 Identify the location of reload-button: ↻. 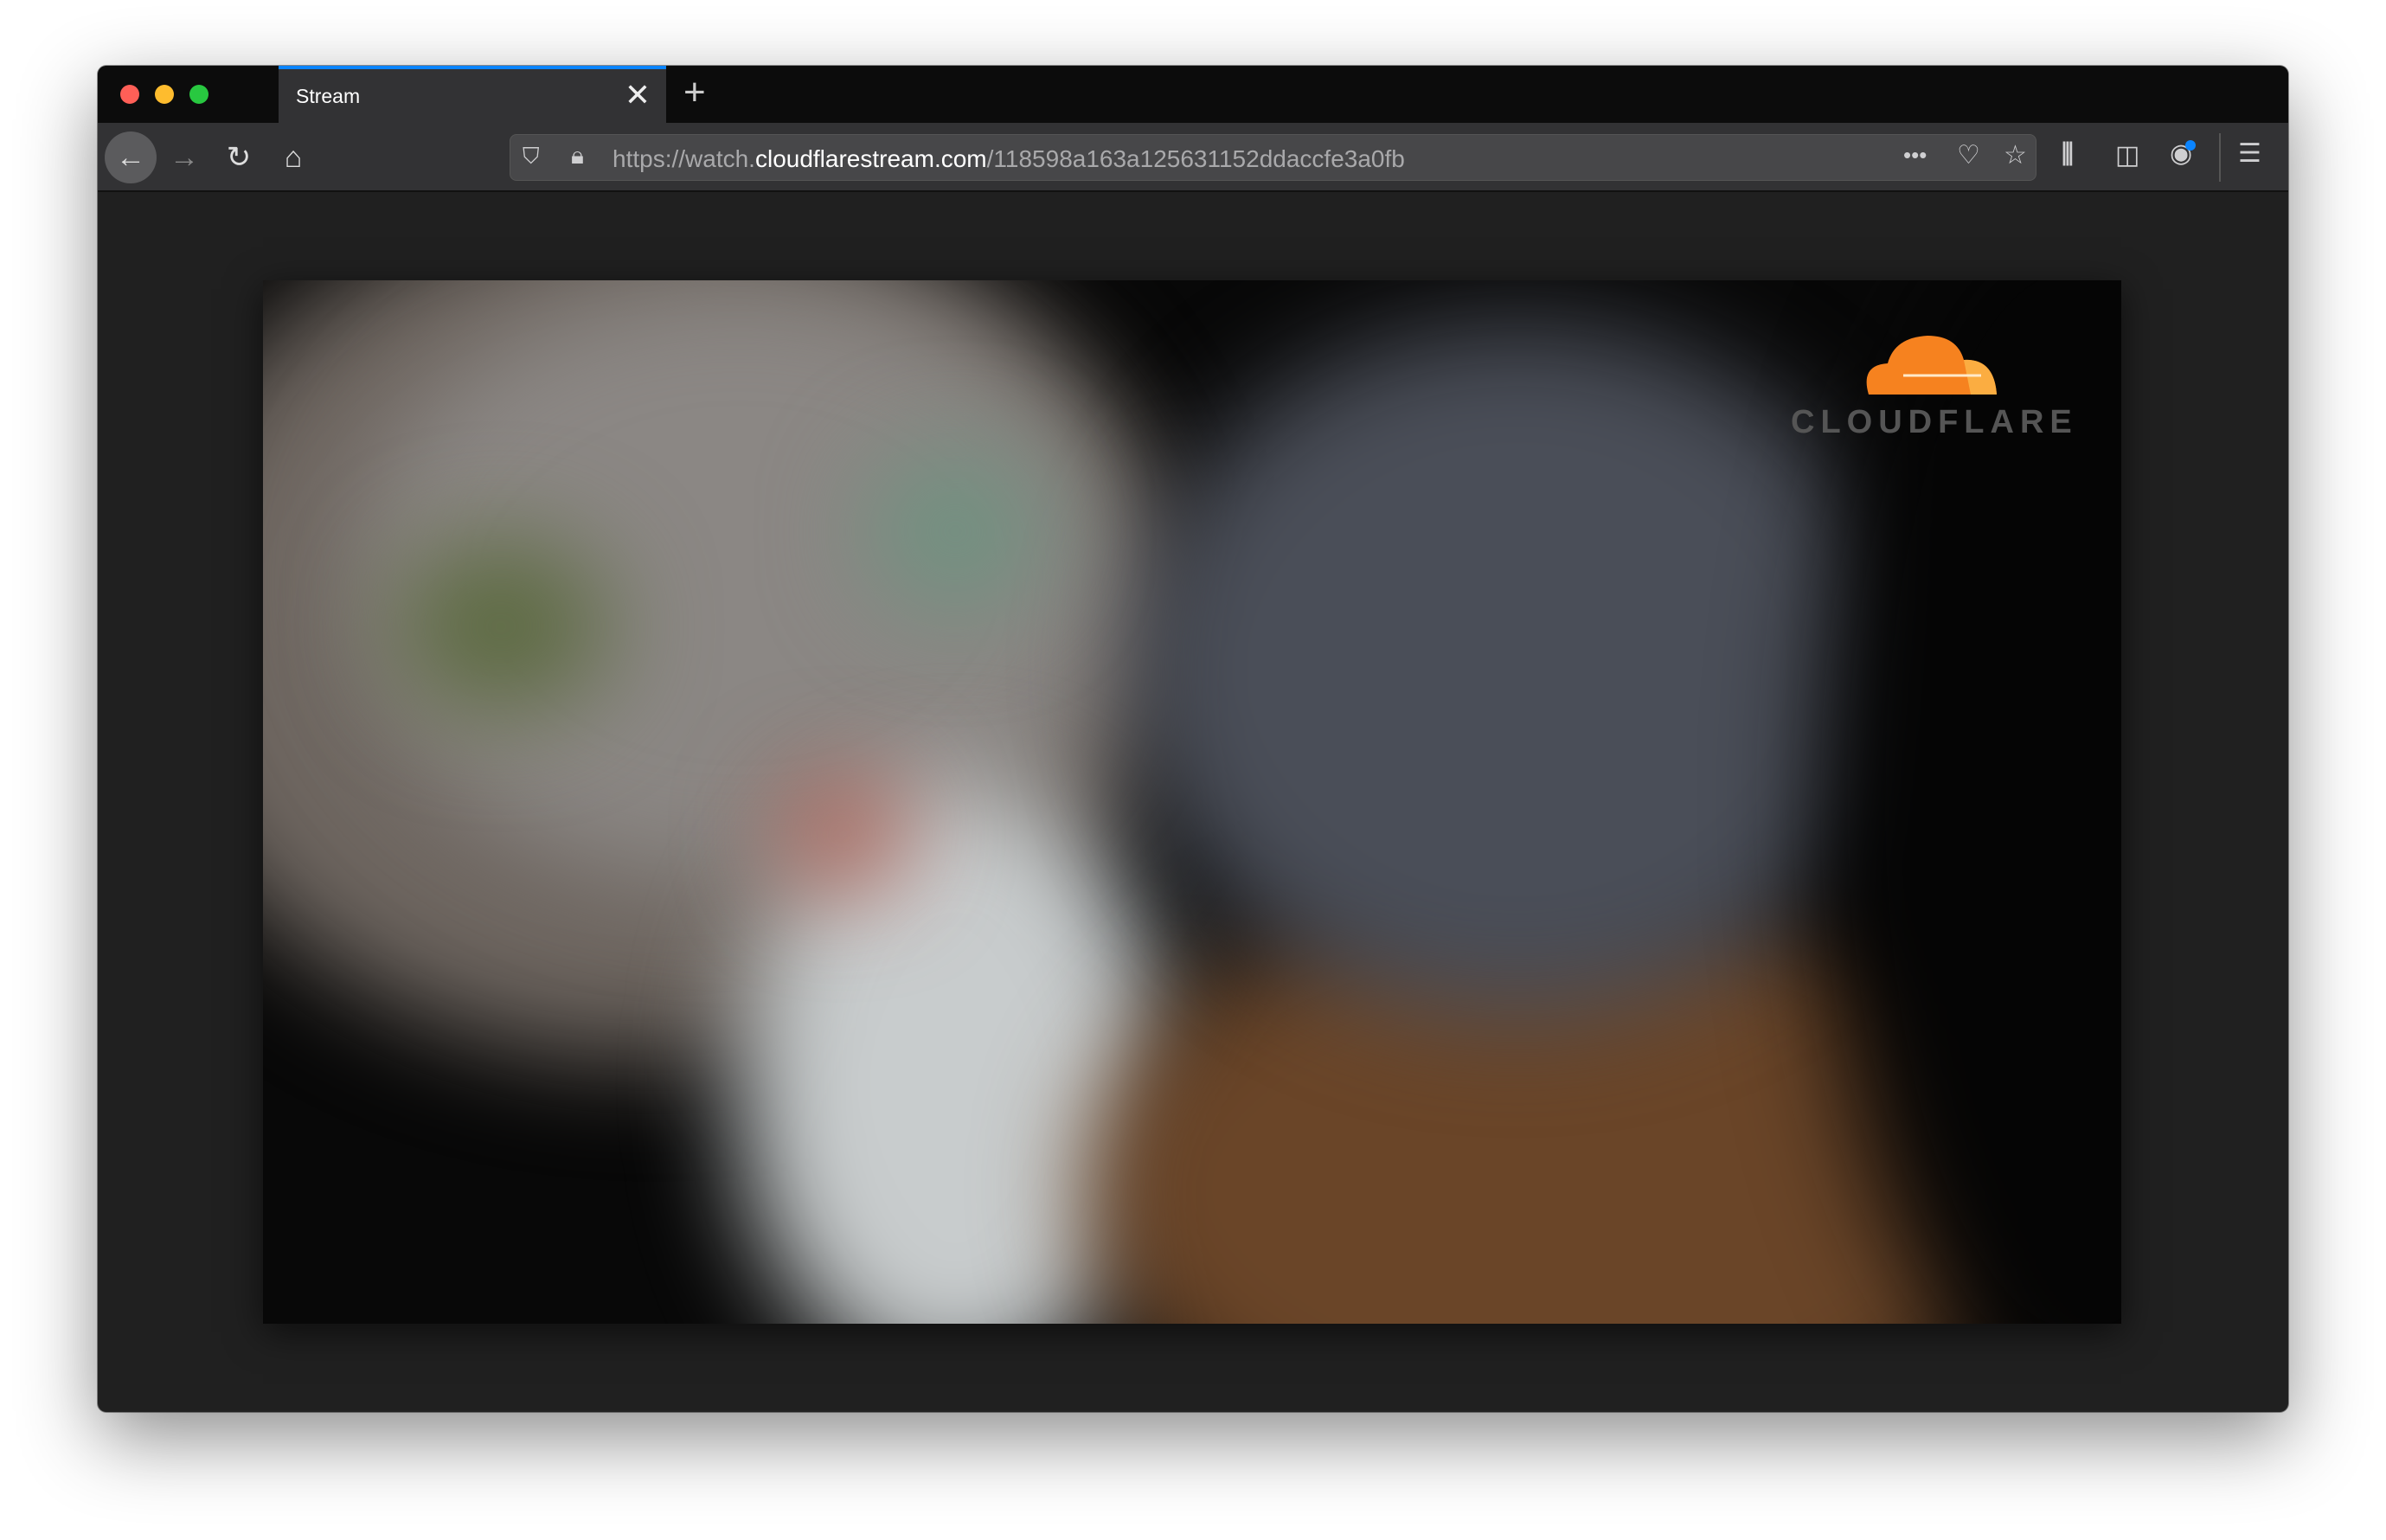
(239, 157).